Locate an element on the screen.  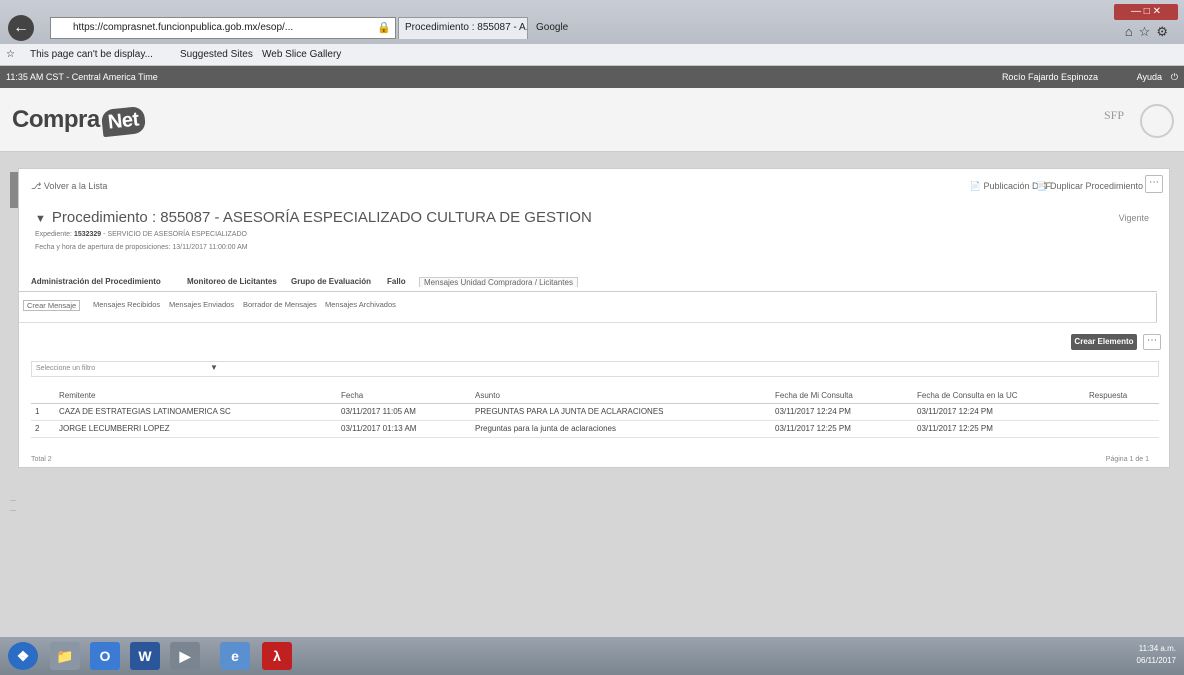
col-fecha-consulta-uc: Fecha de Consulta en la UC is located at coordinates (999, 396).